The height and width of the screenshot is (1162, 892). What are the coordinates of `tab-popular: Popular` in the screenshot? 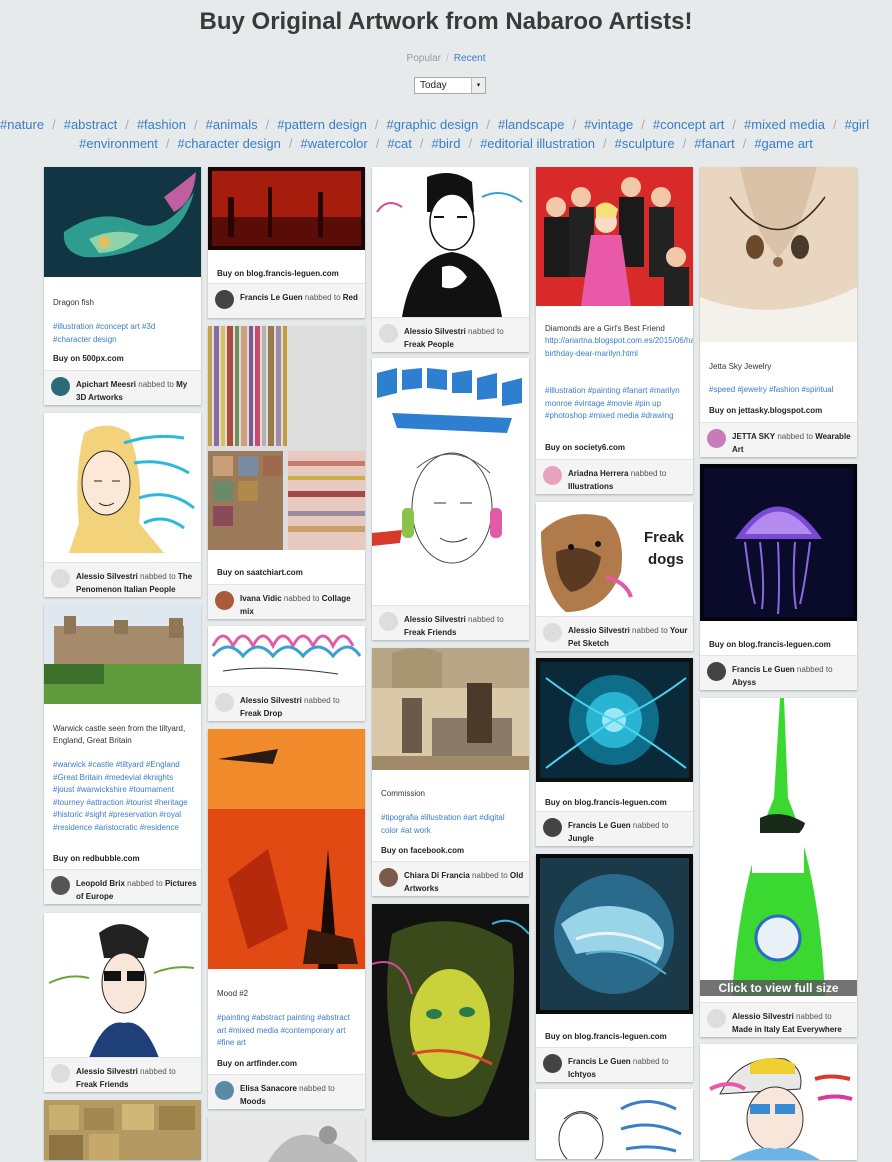 It's located at (424, 58).